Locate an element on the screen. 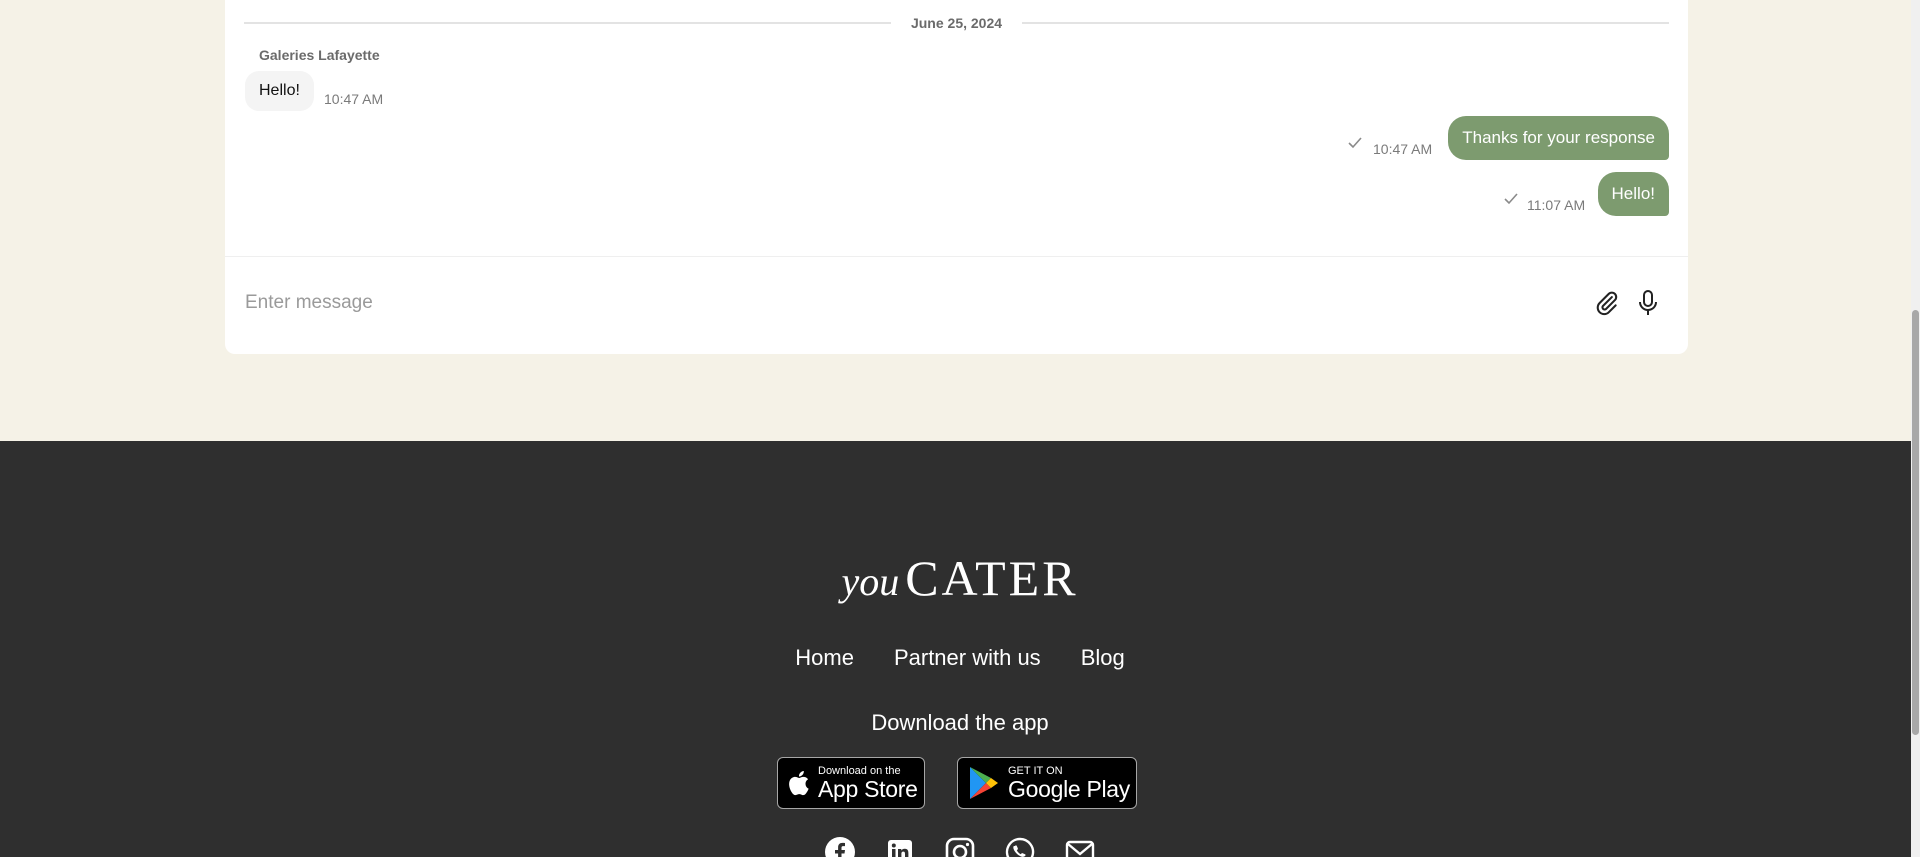 This screenshot has height=857, width=1920. footer-nav: Home Partner with us Blog is located at coordinates (960, 658).